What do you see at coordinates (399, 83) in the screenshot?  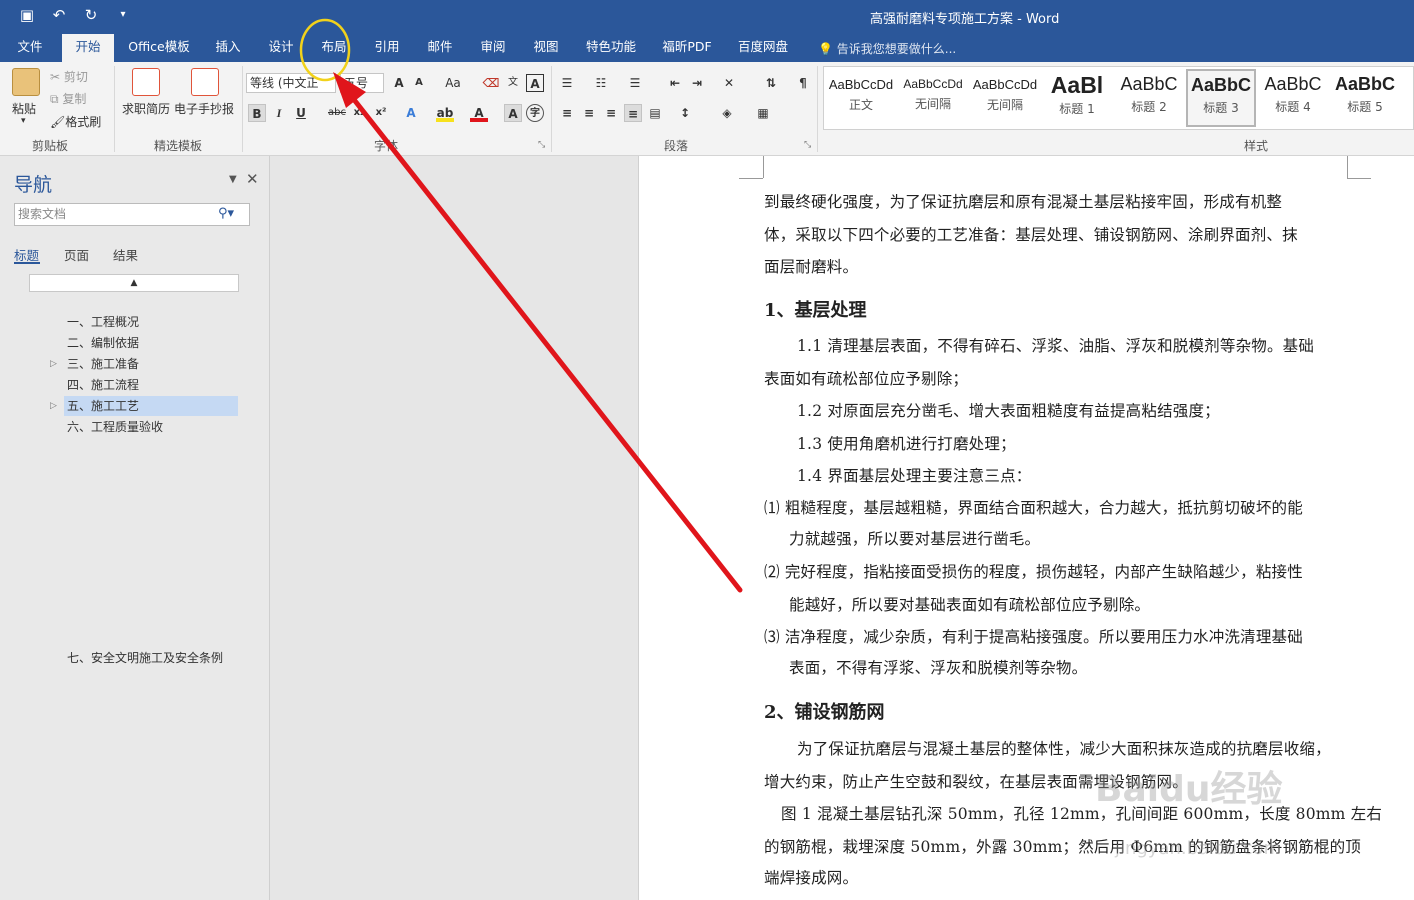 I see `grow-font-button: A` at bounding box center [399, 83].